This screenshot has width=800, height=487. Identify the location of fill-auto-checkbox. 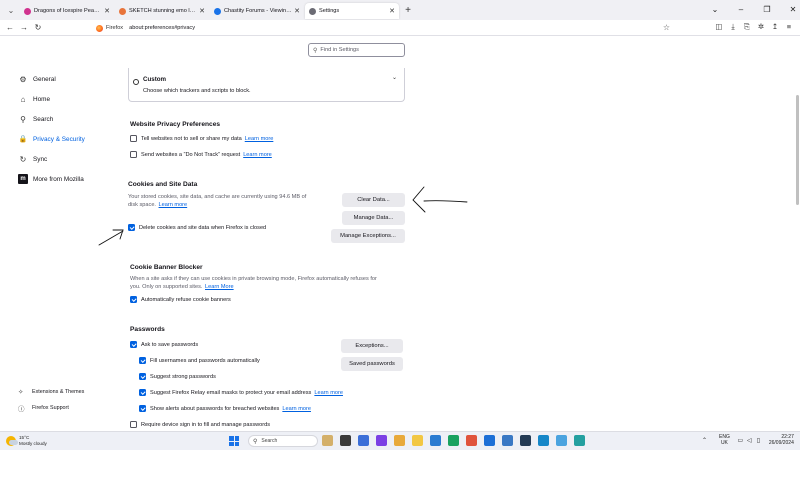
(142, 360).